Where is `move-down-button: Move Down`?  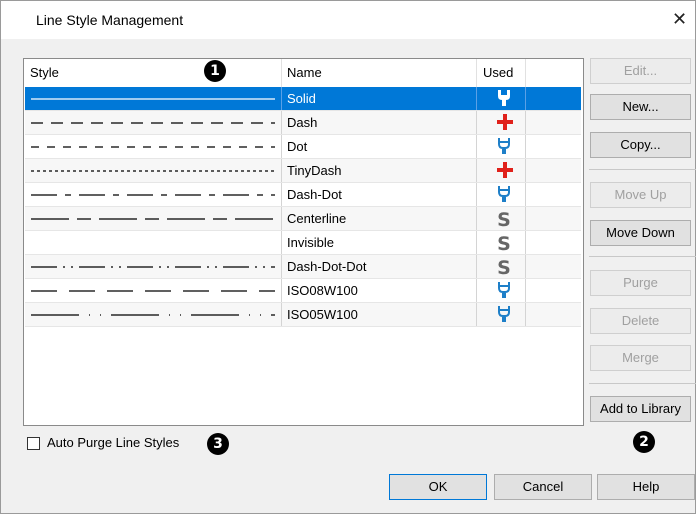 move-down-button: Move Down is located at coordinates (640, 233).